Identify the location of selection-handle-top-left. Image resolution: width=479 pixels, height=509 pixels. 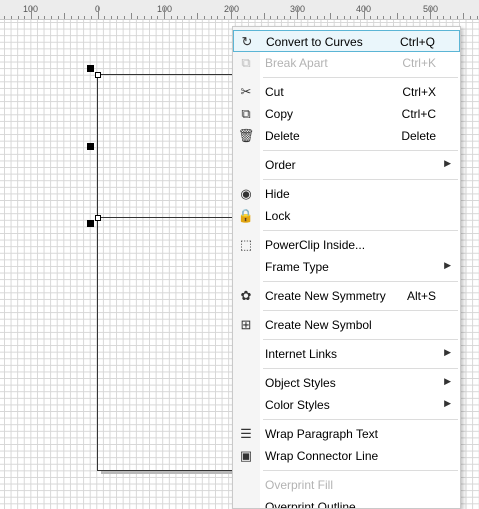
(90, 68).